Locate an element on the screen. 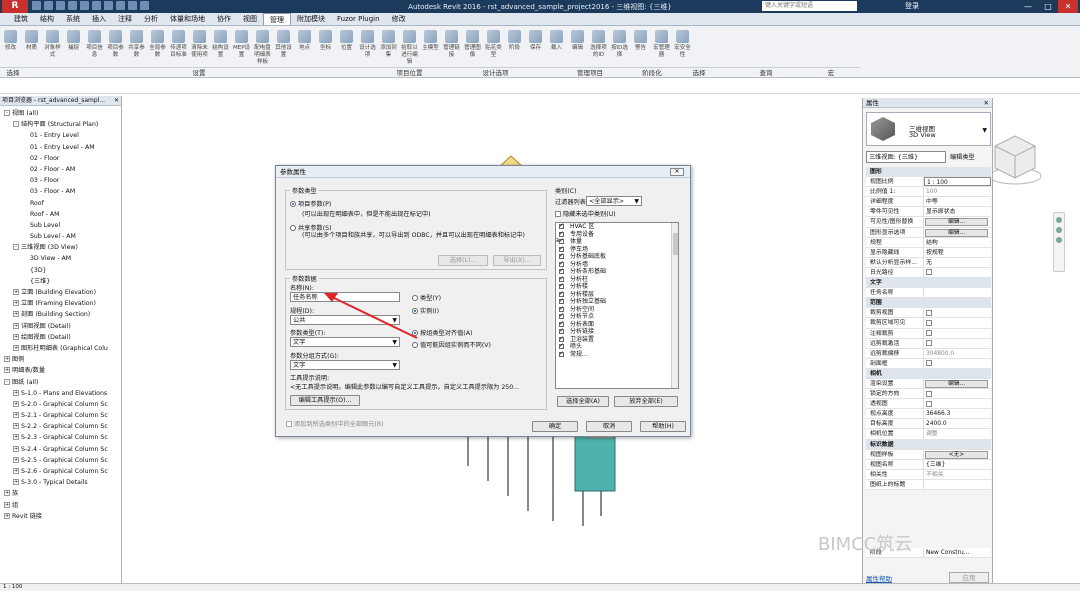  watermark: BIMCC筑云 is located at coordinates (865, 544).